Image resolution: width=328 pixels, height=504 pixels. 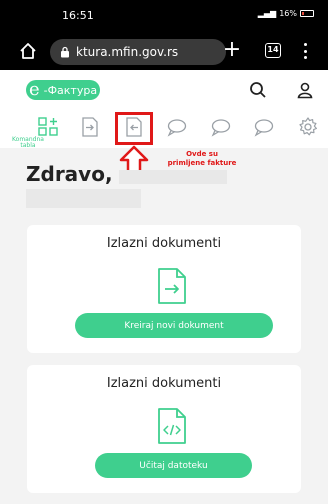 I want to click on document-code-icon, so click(x=172, y=426).